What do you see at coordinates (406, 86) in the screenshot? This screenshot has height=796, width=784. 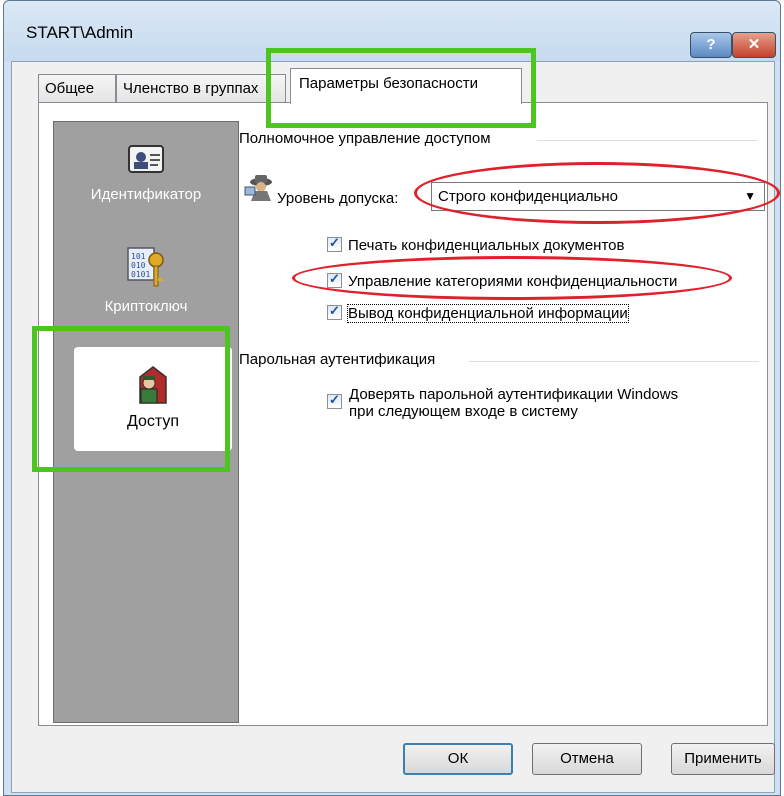 I see `tab-security-settings: Параметры безопасности` at bounding box center [406, 86].